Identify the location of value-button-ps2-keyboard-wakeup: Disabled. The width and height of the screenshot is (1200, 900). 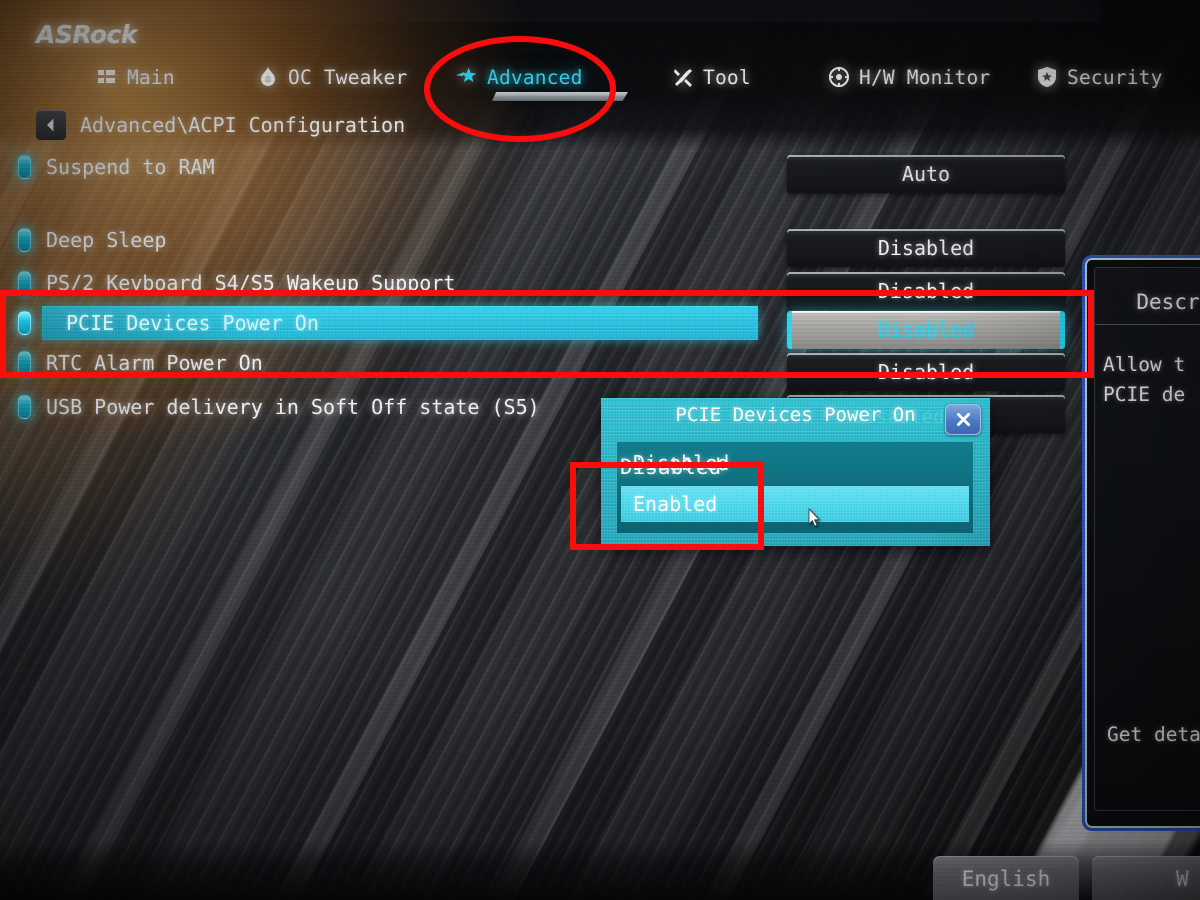
(926, 291).